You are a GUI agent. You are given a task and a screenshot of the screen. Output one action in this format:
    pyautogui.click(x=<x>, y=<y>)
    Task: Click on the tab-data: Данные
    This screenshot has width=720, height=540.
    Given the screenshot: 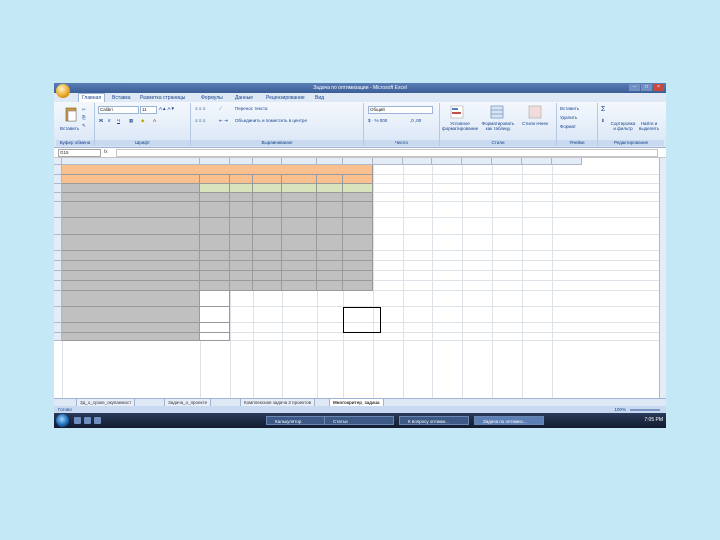 What is the action you would take?
    pyautogui.click(x=244, y=98)
    